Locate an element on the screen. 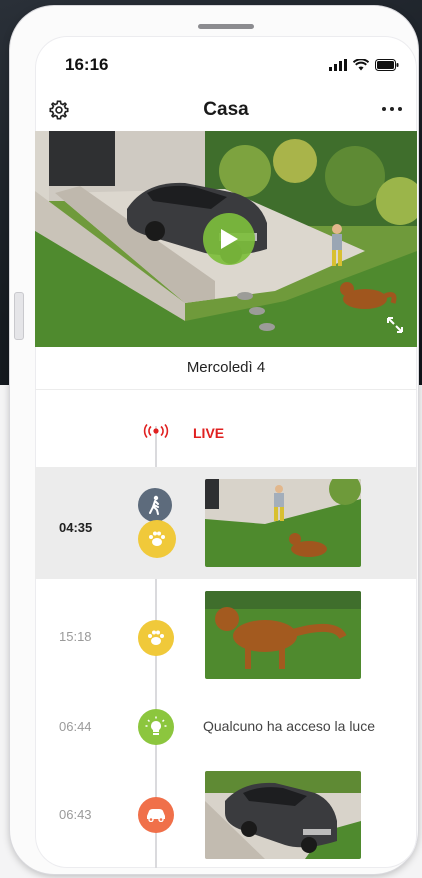 This screenshot has height=878, width=422. light-bulb-glyph is located at coordinates (156, 725).